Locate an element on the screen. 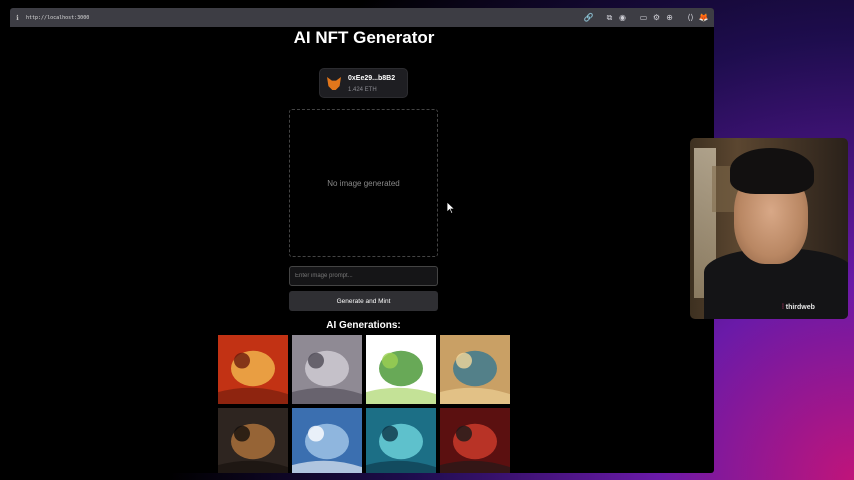  image-placeholder-text: No image generated is located at coordinates (363, 183).